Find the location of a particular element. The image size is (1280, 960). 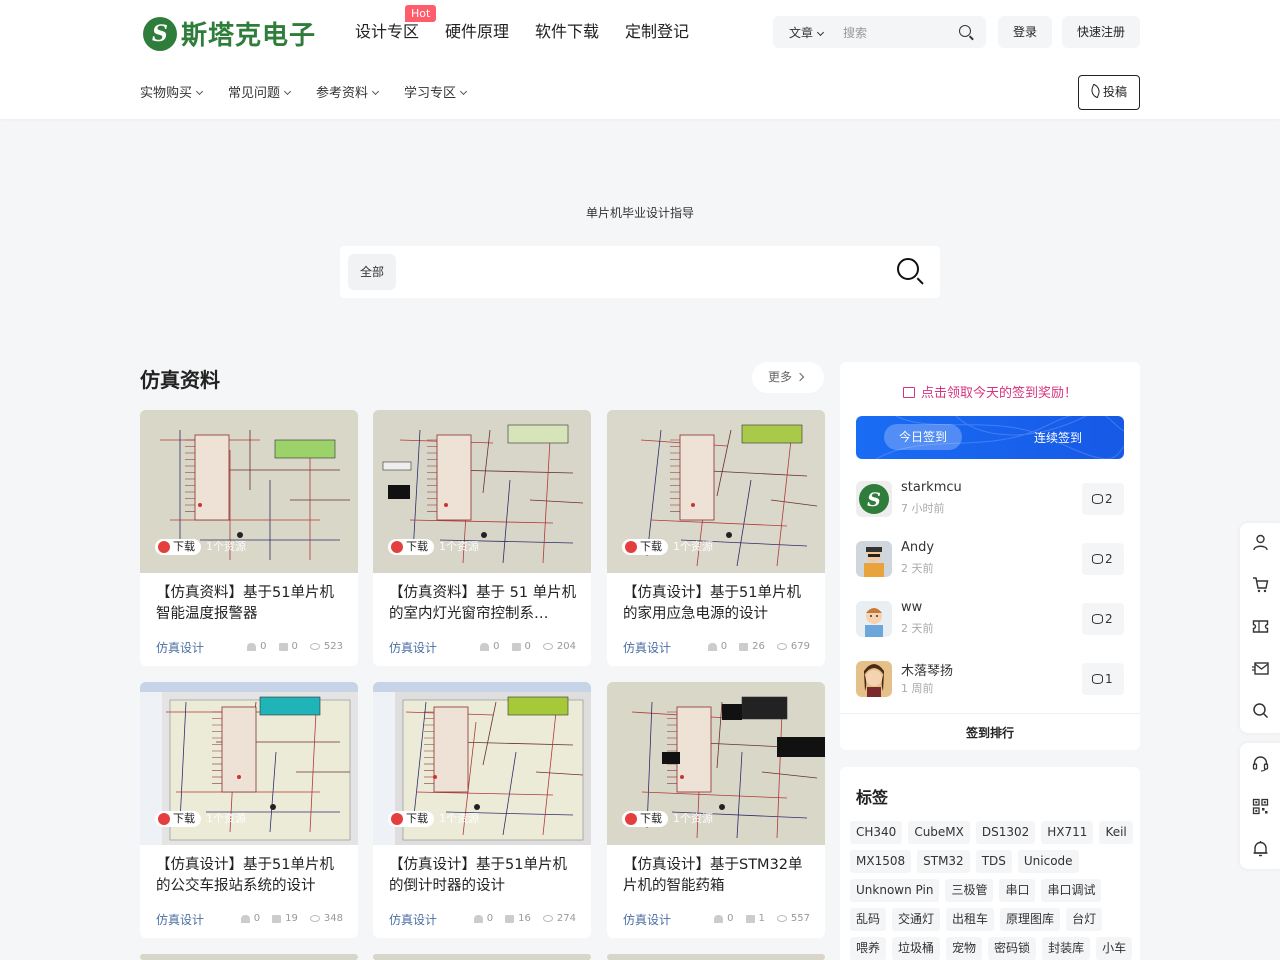

ticket-icon is located at coordinates (1260, 626).